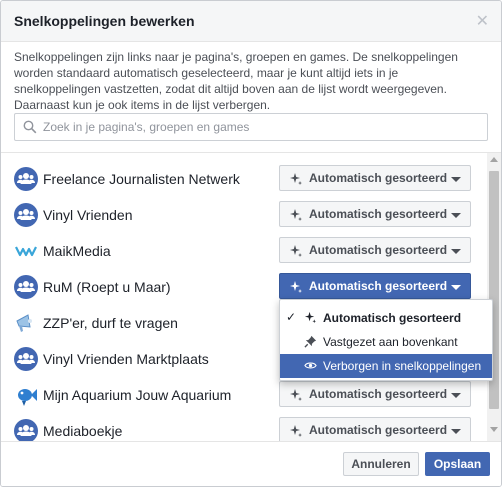  What do you see at coordinates (26, 395) in the screenshot?
I see `fish-icon` at bounding box center [26, 395].